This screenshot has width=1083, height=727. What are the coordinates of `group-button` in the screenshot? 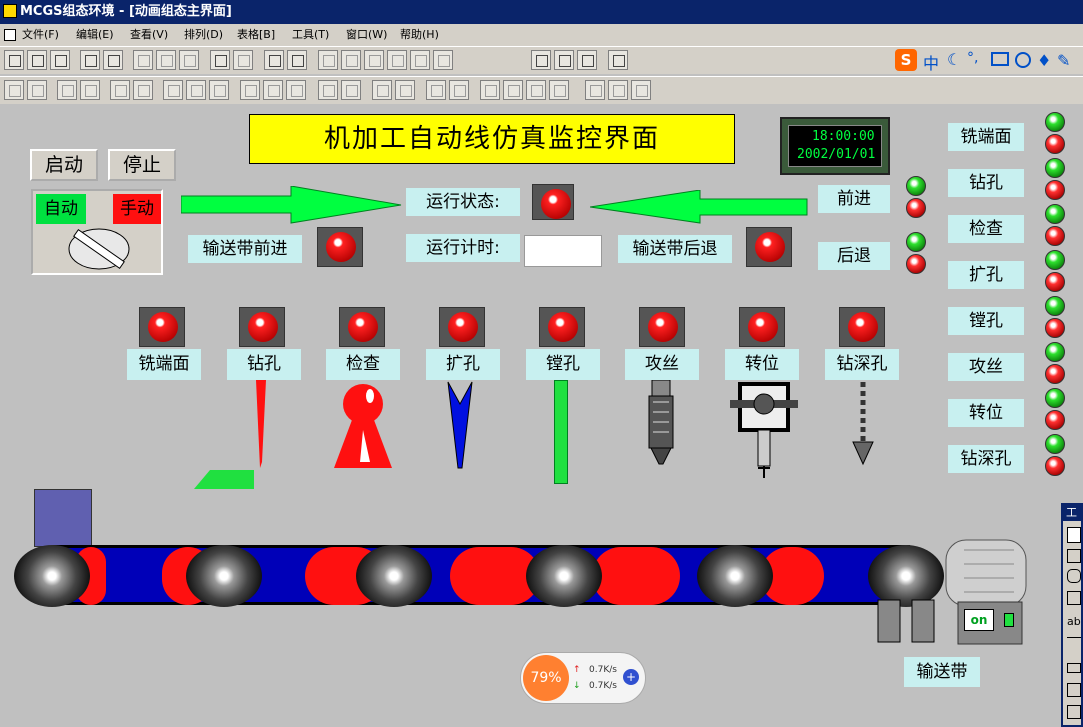 It's located at (436, 90).